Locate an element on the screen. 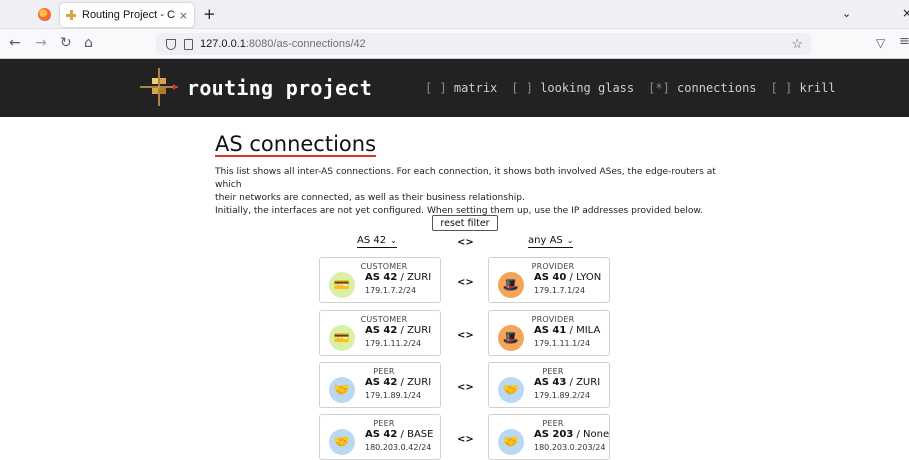  forward-arrow-icon: → is located at coordinates (41, 43).